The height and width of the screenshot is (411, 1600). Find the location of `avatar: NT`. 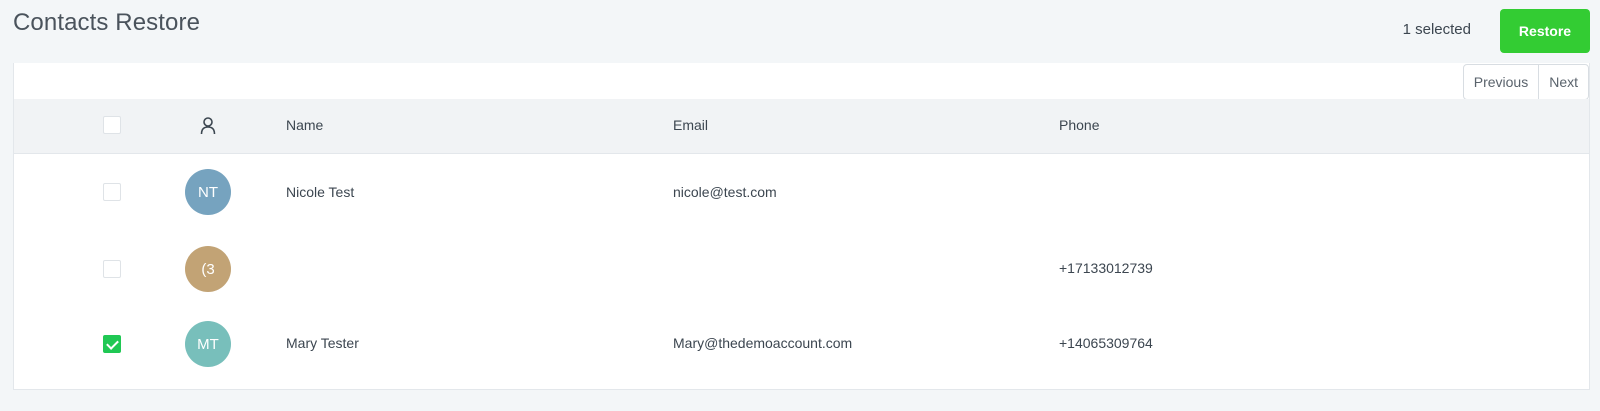

avatar: NT is located at coordinates (208, 192).